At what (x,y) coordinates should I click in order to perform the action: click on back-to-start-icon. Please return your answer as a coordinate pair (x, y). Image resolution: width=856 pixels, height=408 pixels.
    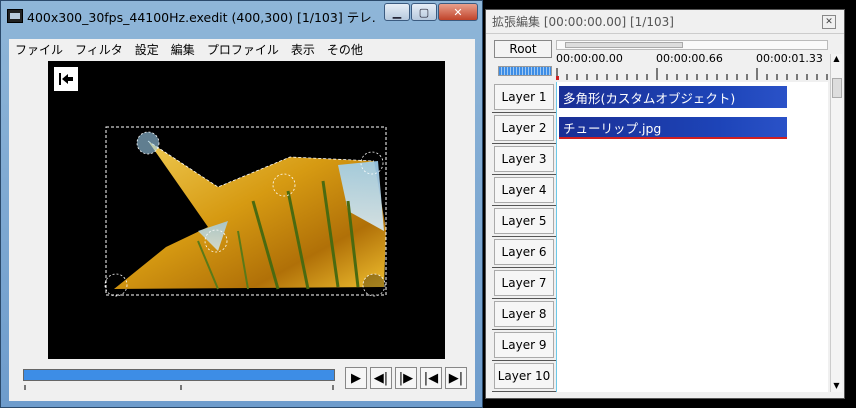
    Looking at the image, I should click on (66, 79).